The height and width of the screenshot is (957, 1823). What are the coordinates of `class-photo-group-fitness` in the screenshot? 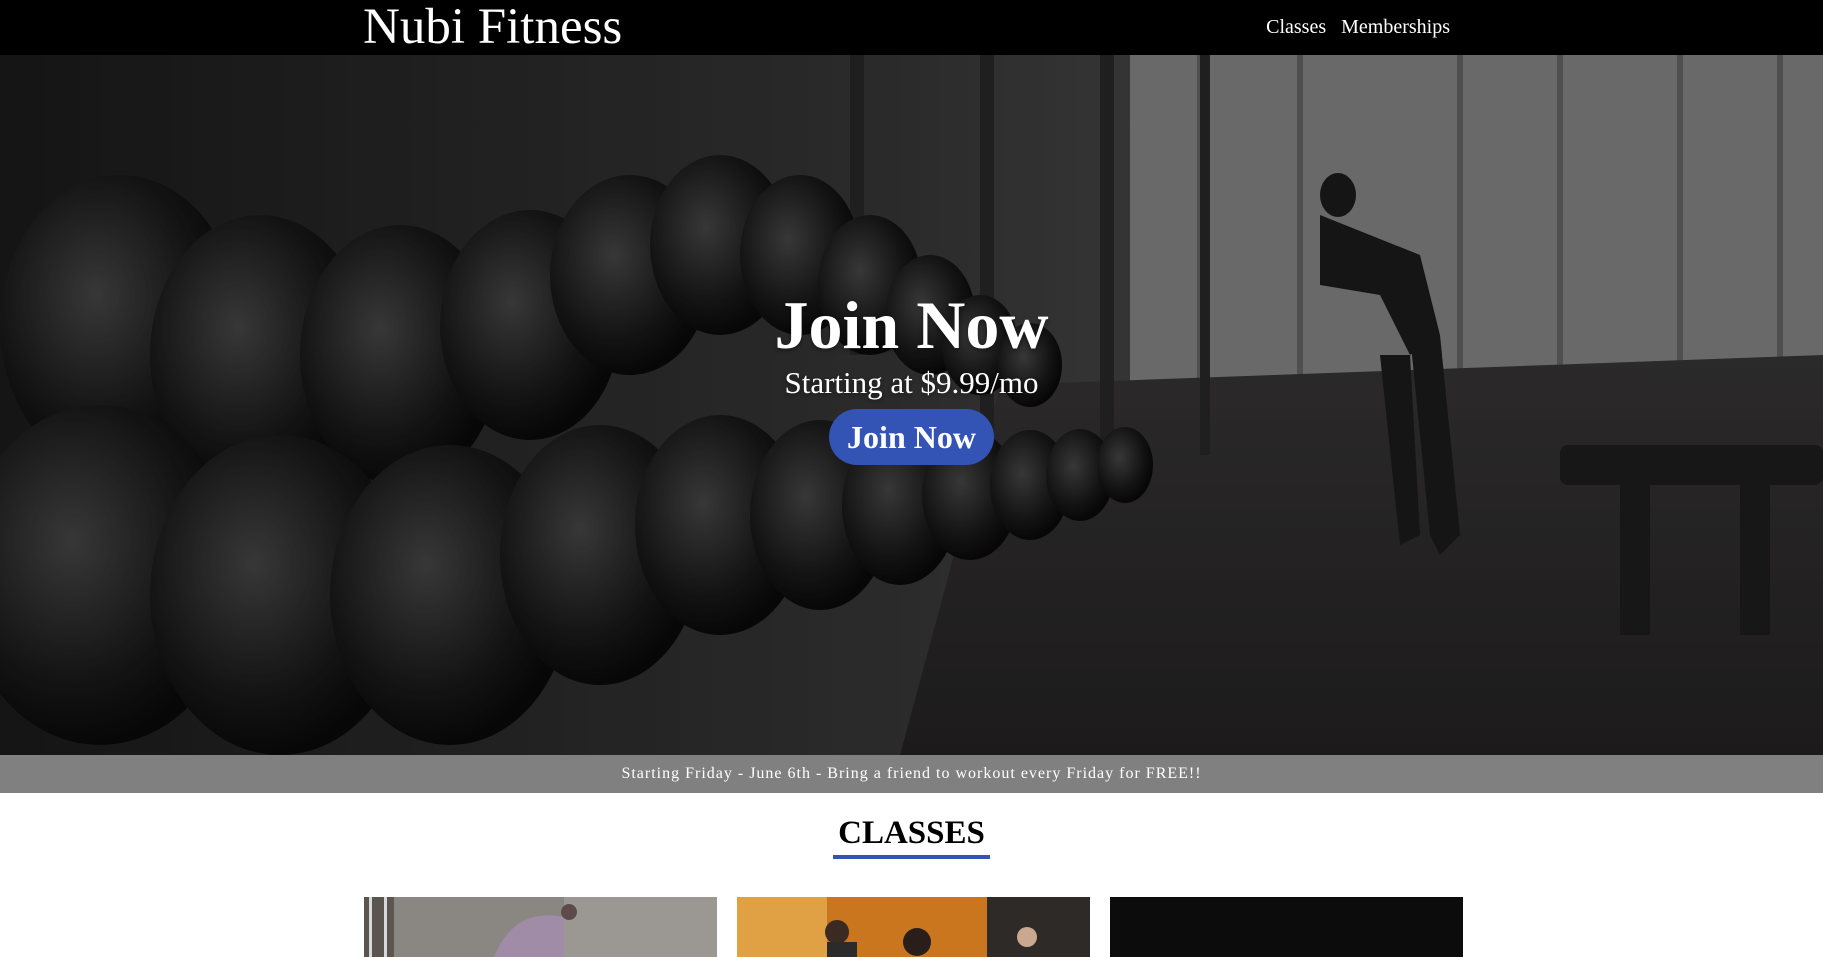 It's located at (913, 927).